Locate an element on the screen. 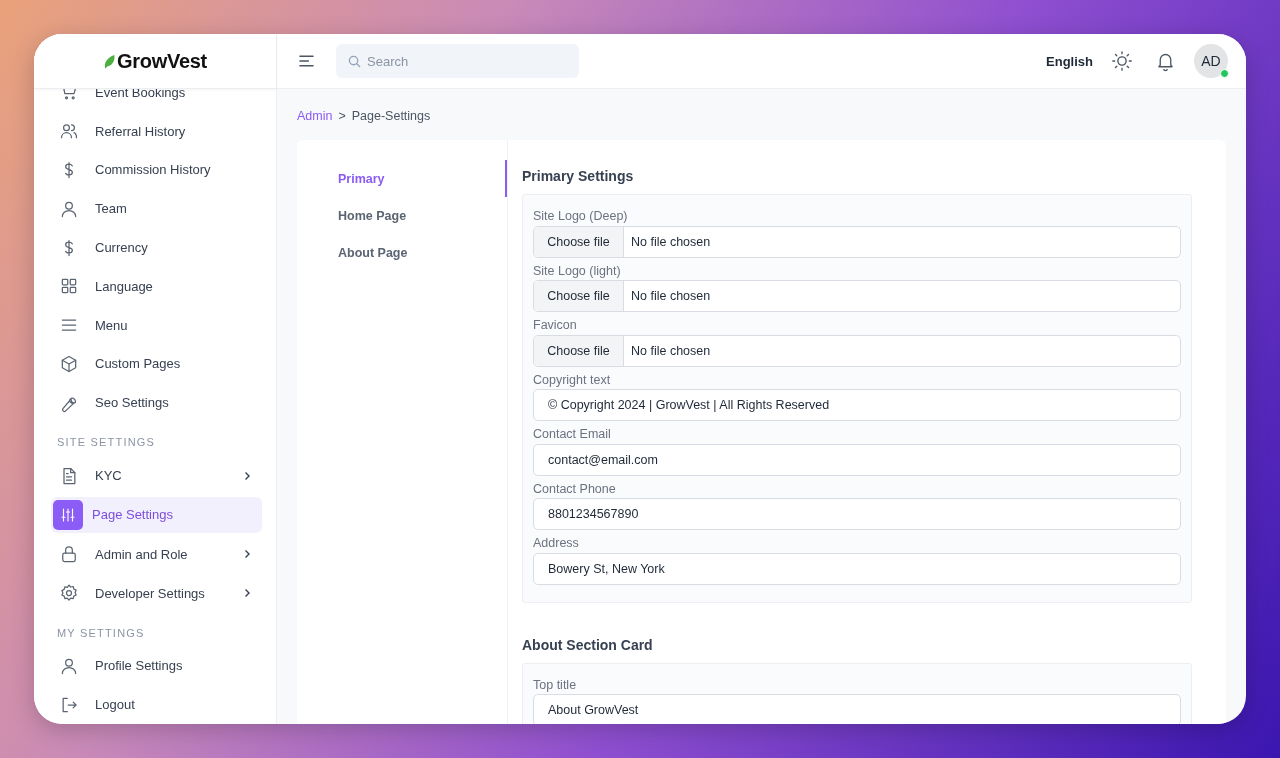  menu-icon is located at coordinates (306, 61).